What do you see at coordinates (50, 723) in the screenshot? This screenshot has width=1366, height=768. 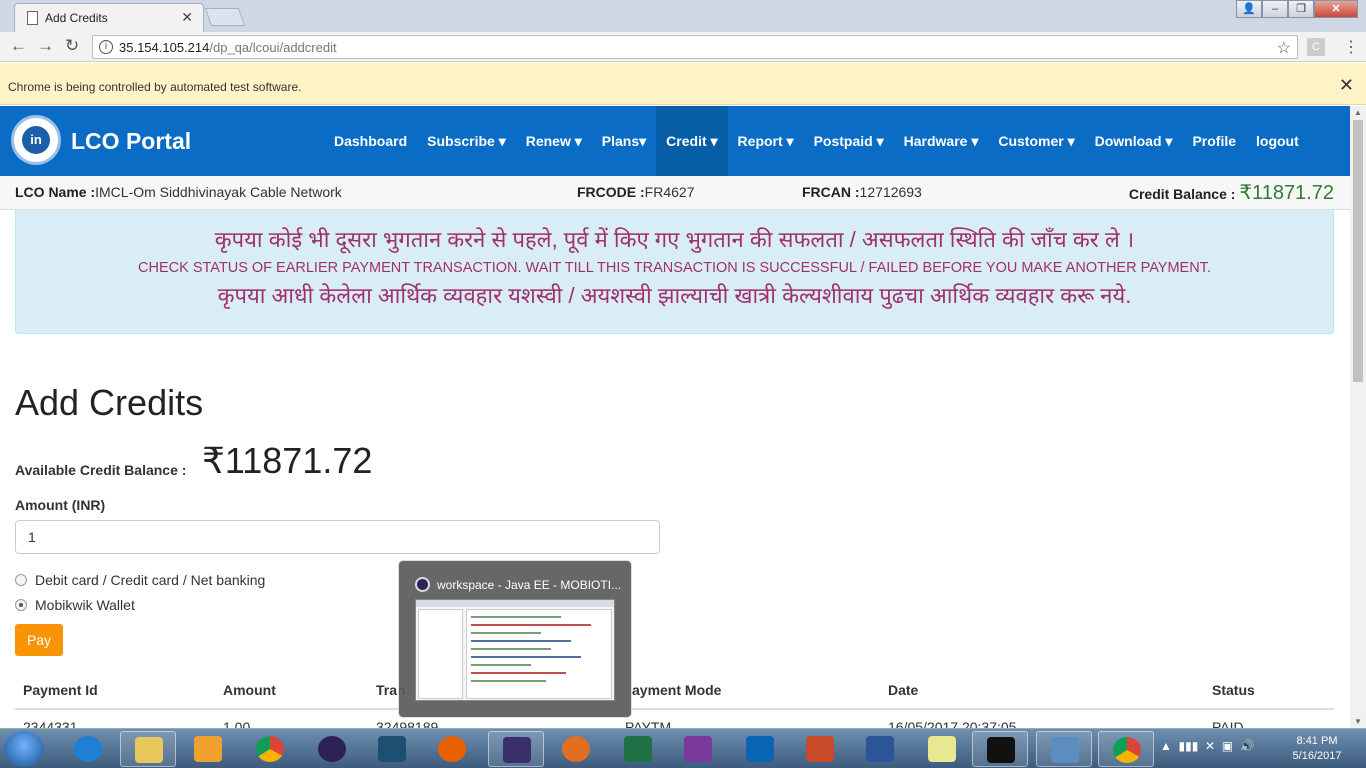 I see `cell-payment-id: 2344331` at bounding box center [50, 723].